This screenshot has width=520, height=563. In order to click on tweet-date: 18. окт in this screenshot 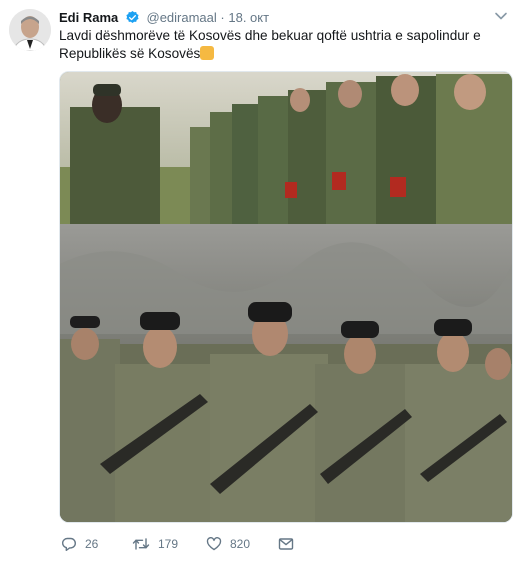, I will do `click(248, 17)`.